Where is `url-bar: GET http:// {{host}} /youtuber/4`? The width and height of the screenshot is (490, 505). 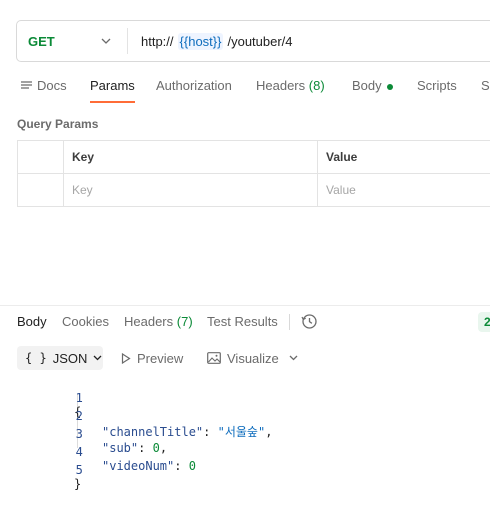 url-bar: GET http:// {{host}} /youtuber/4 is located at coordinates (253, 41).